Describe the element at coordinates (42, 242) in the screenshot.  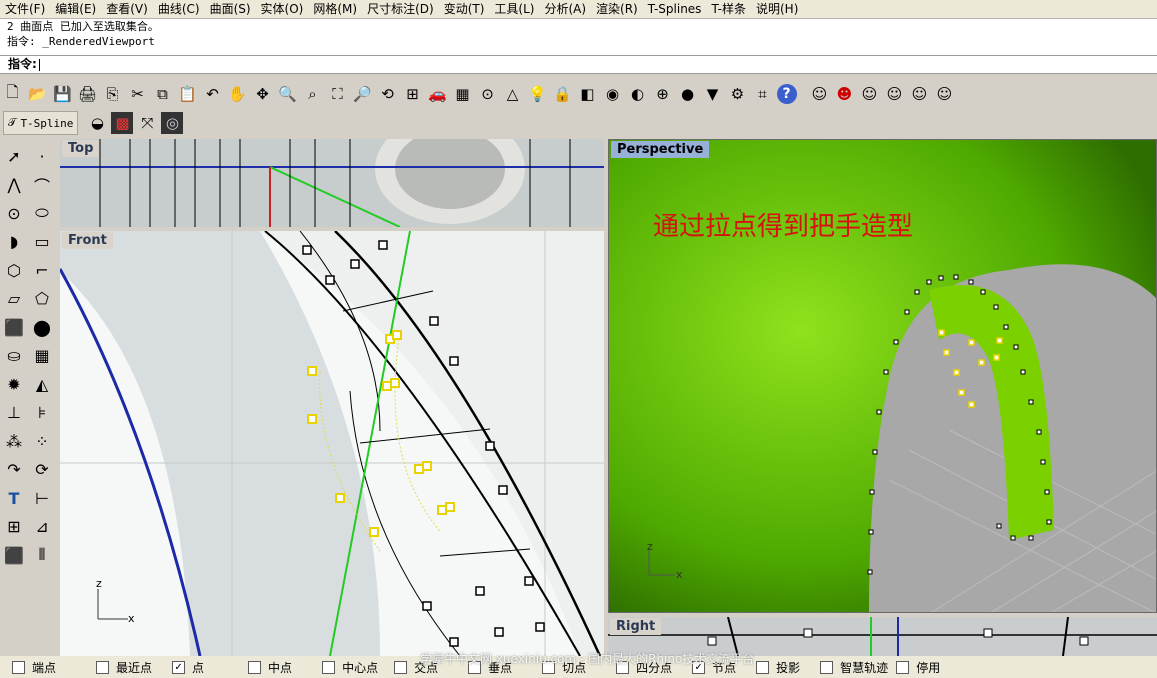
I see `rectangle-icon: ▭` at that location.